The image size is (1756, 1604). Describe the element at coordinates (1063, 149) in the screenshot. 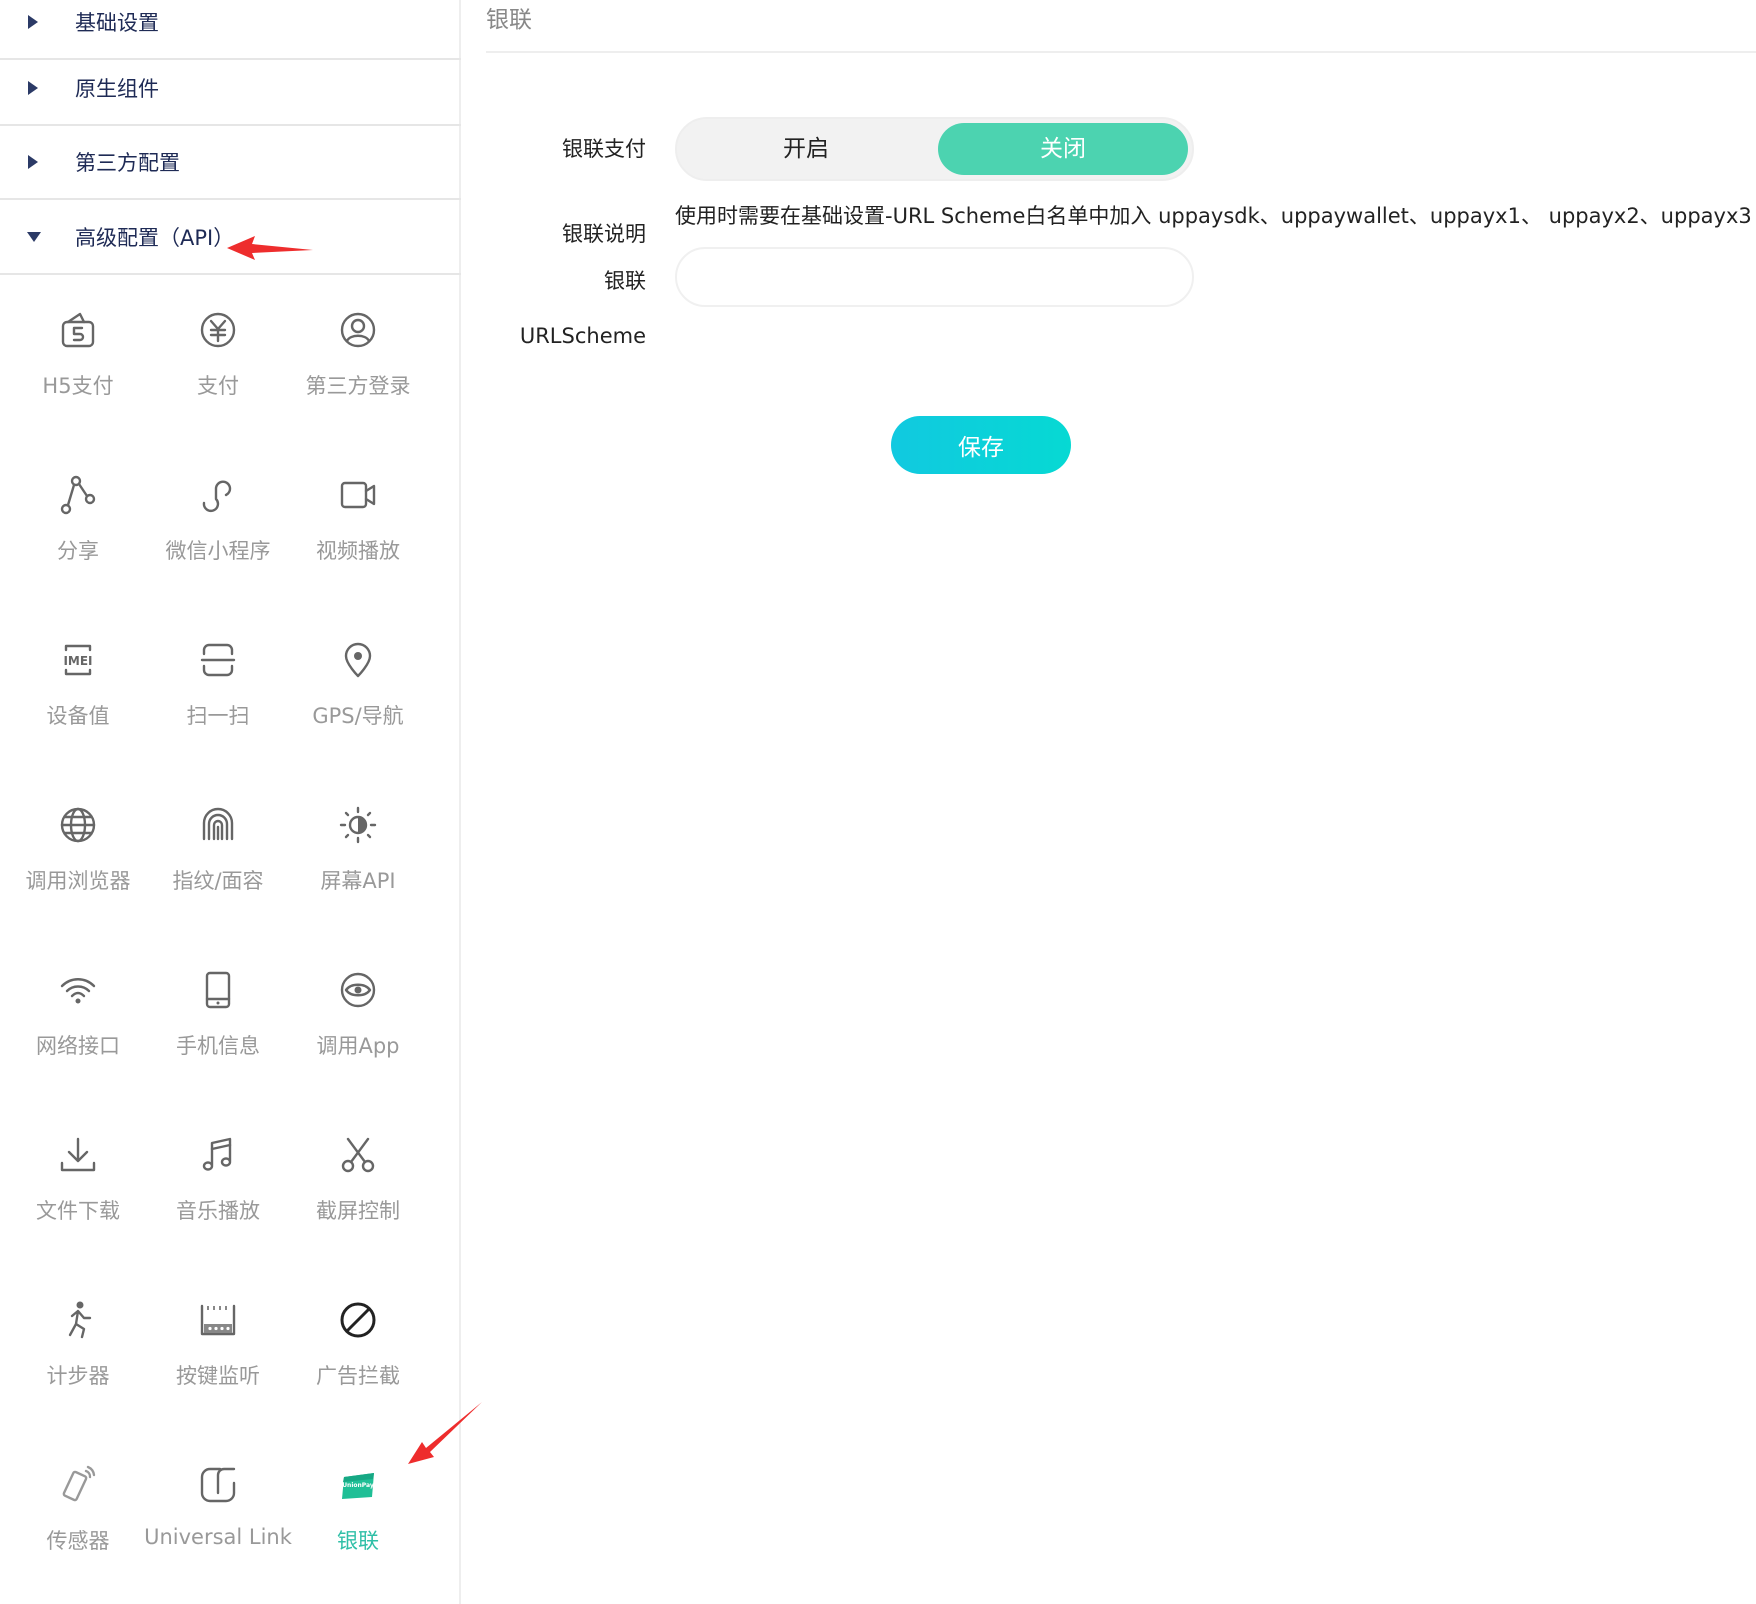

I see `toggle-off-option: 关闭` at that location.